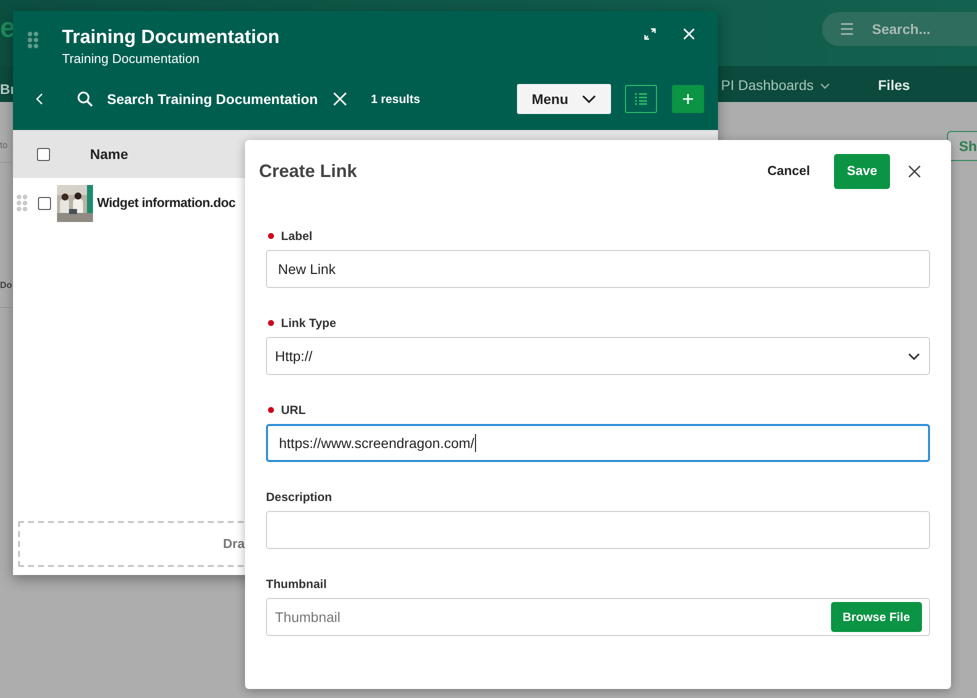  What do you see at coordinates (775, 85) in the screenshot?
I see `nav-item: PI Dashboards` at bounding box center [775, 85].